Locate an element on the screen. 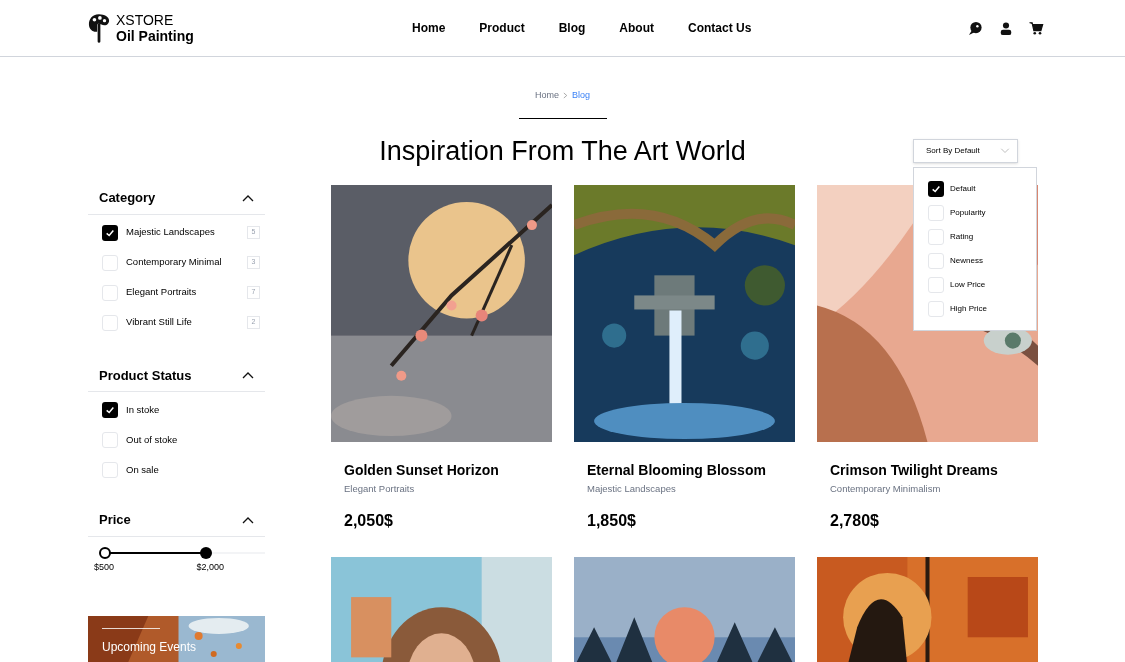 The height and width of the screenshot is (662, 1125). cart-icon is located at coordinates (1036, 28).